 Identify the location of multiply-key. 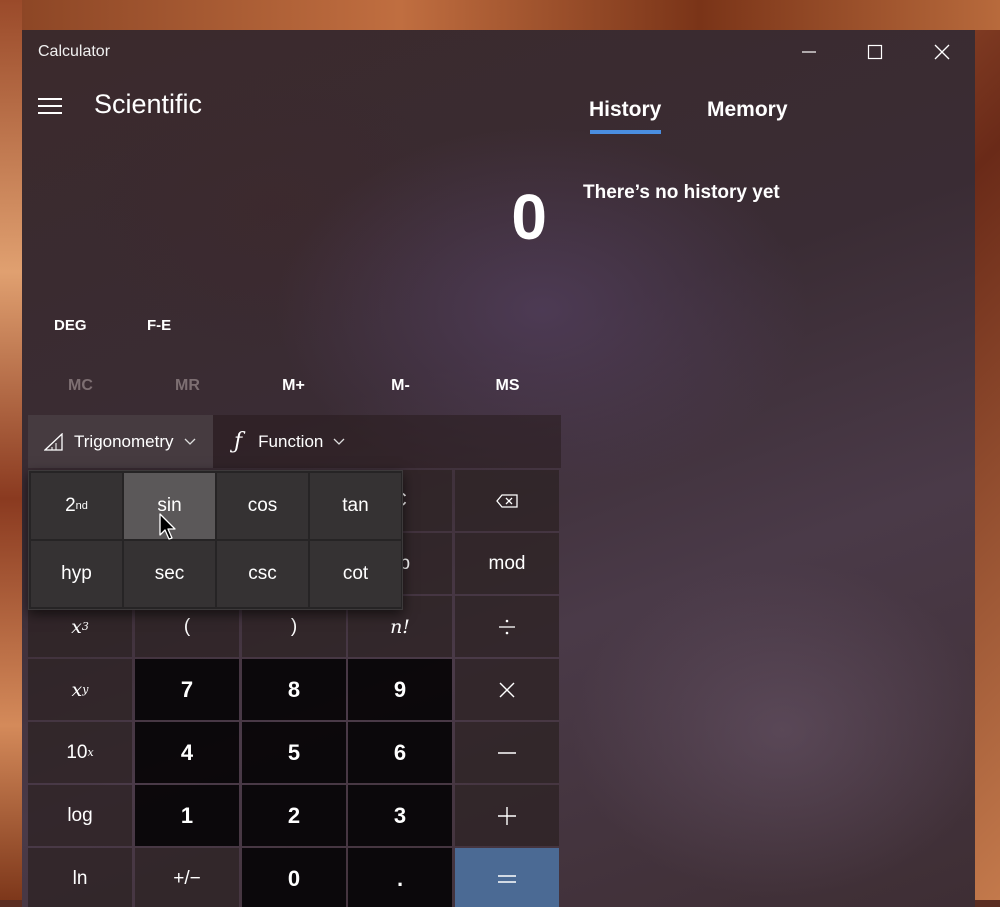
(507, 689).